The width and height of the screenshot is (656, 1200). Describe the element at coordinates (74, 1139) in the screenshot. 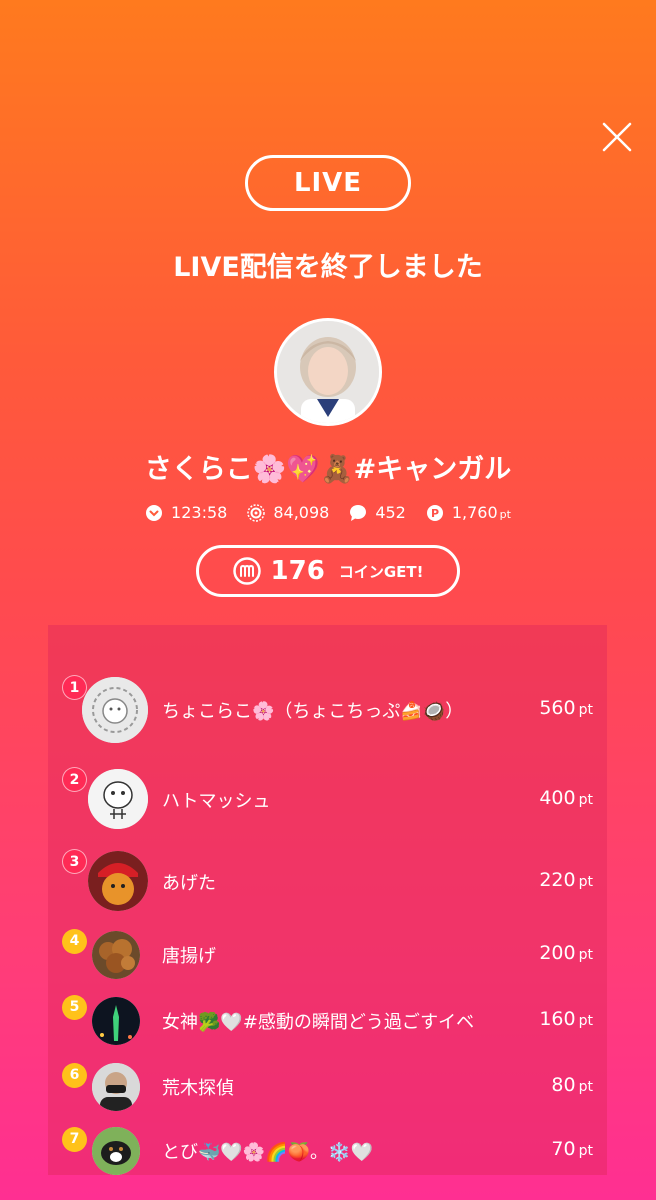

I see `rank-badge: 7` at that location.